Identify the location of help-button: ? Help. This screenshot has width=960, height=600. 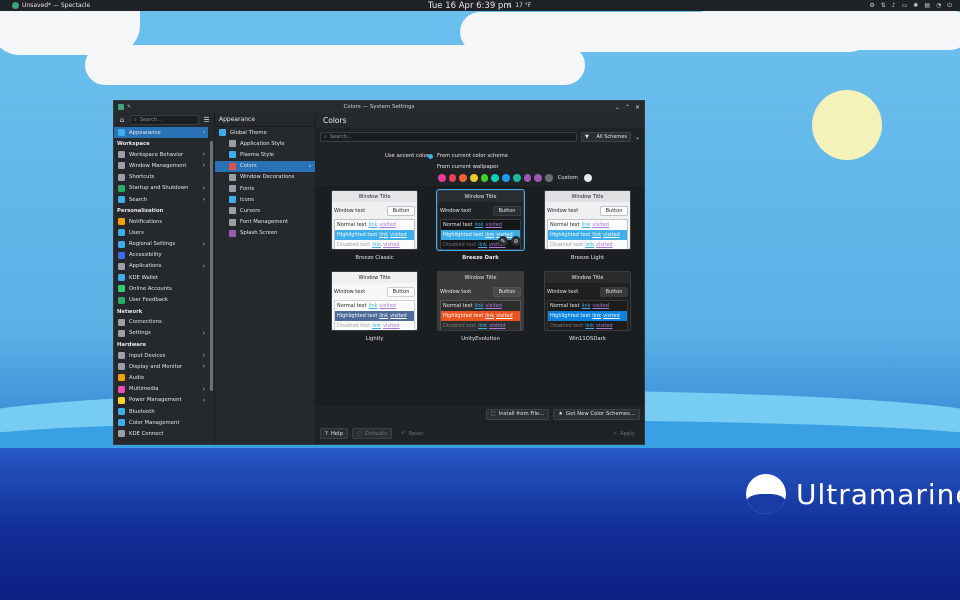
(334, 433).